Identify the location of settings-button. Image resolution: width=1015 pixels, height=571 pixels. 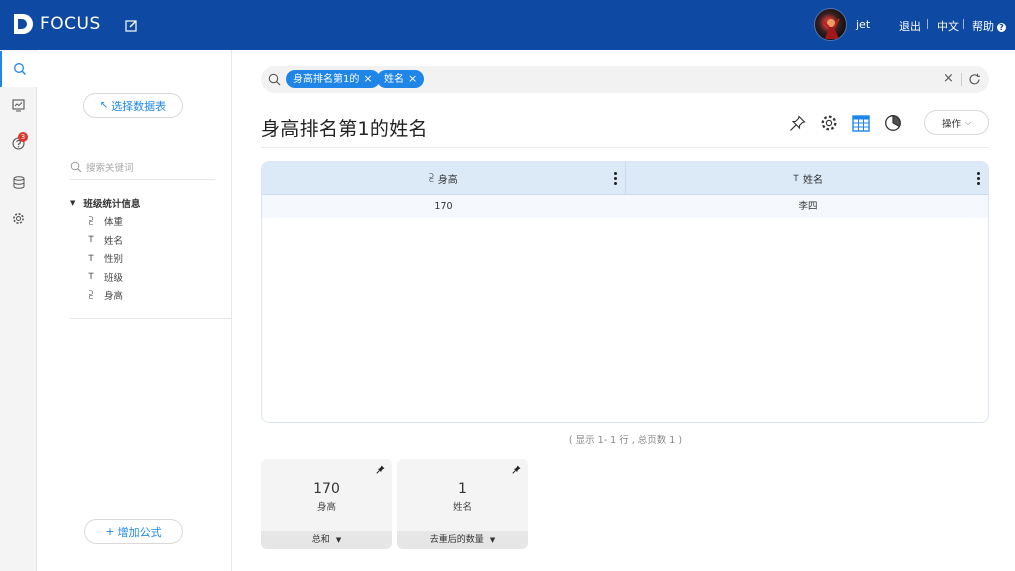
(829, 123).